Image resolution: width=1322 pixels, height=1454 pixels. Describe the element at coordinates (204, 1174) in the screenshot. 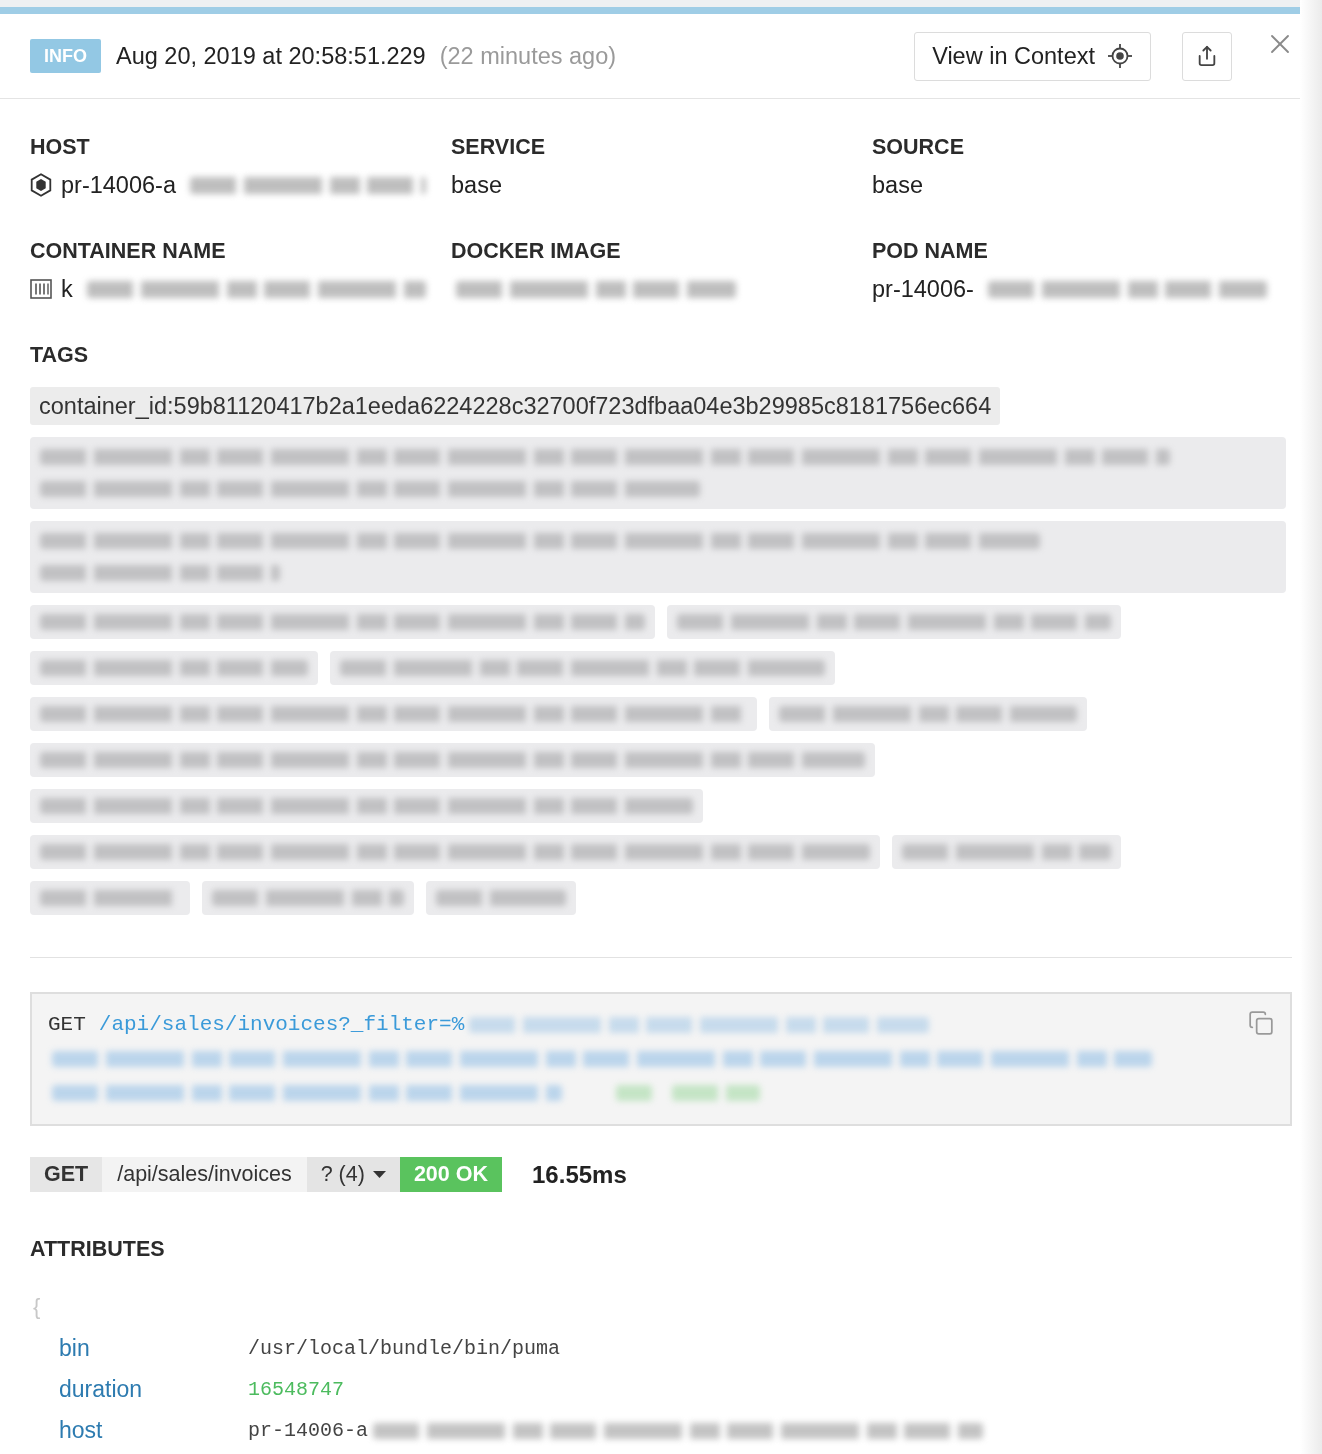

I see `request-path: /api/sales/invoices` at that location.